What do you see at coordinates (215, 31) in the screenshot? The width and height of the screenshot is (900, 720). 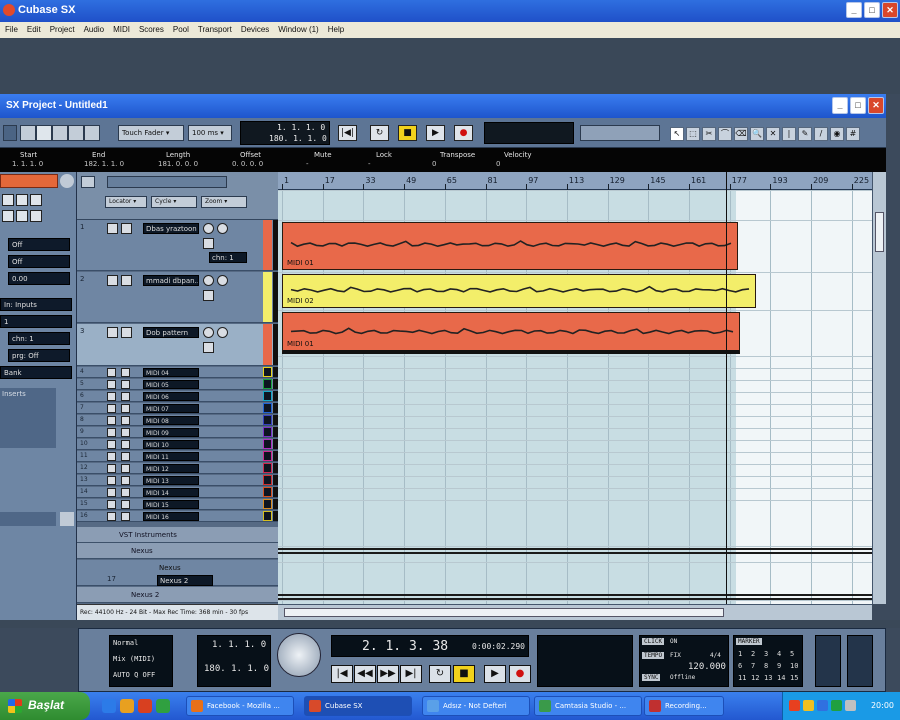 I see `menu-transport: Transport` at bounding box center [215, 31].